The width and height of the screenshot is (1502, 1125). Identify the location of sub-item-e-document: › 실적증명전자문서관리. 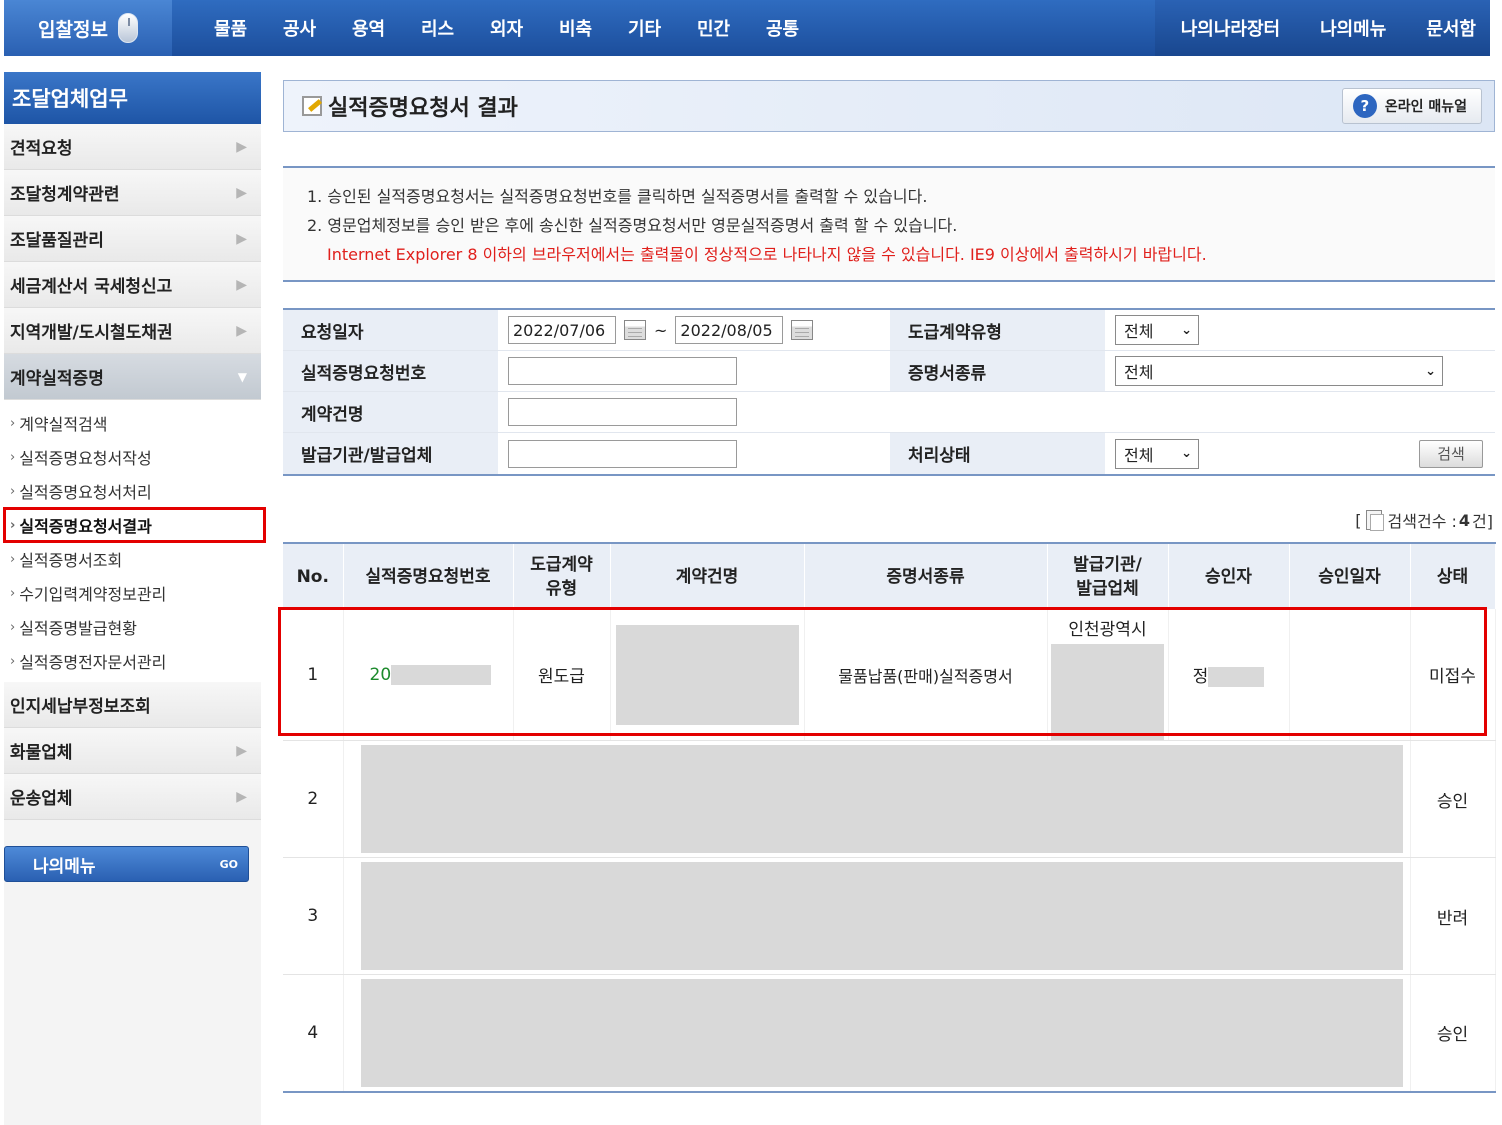
(132, 661).